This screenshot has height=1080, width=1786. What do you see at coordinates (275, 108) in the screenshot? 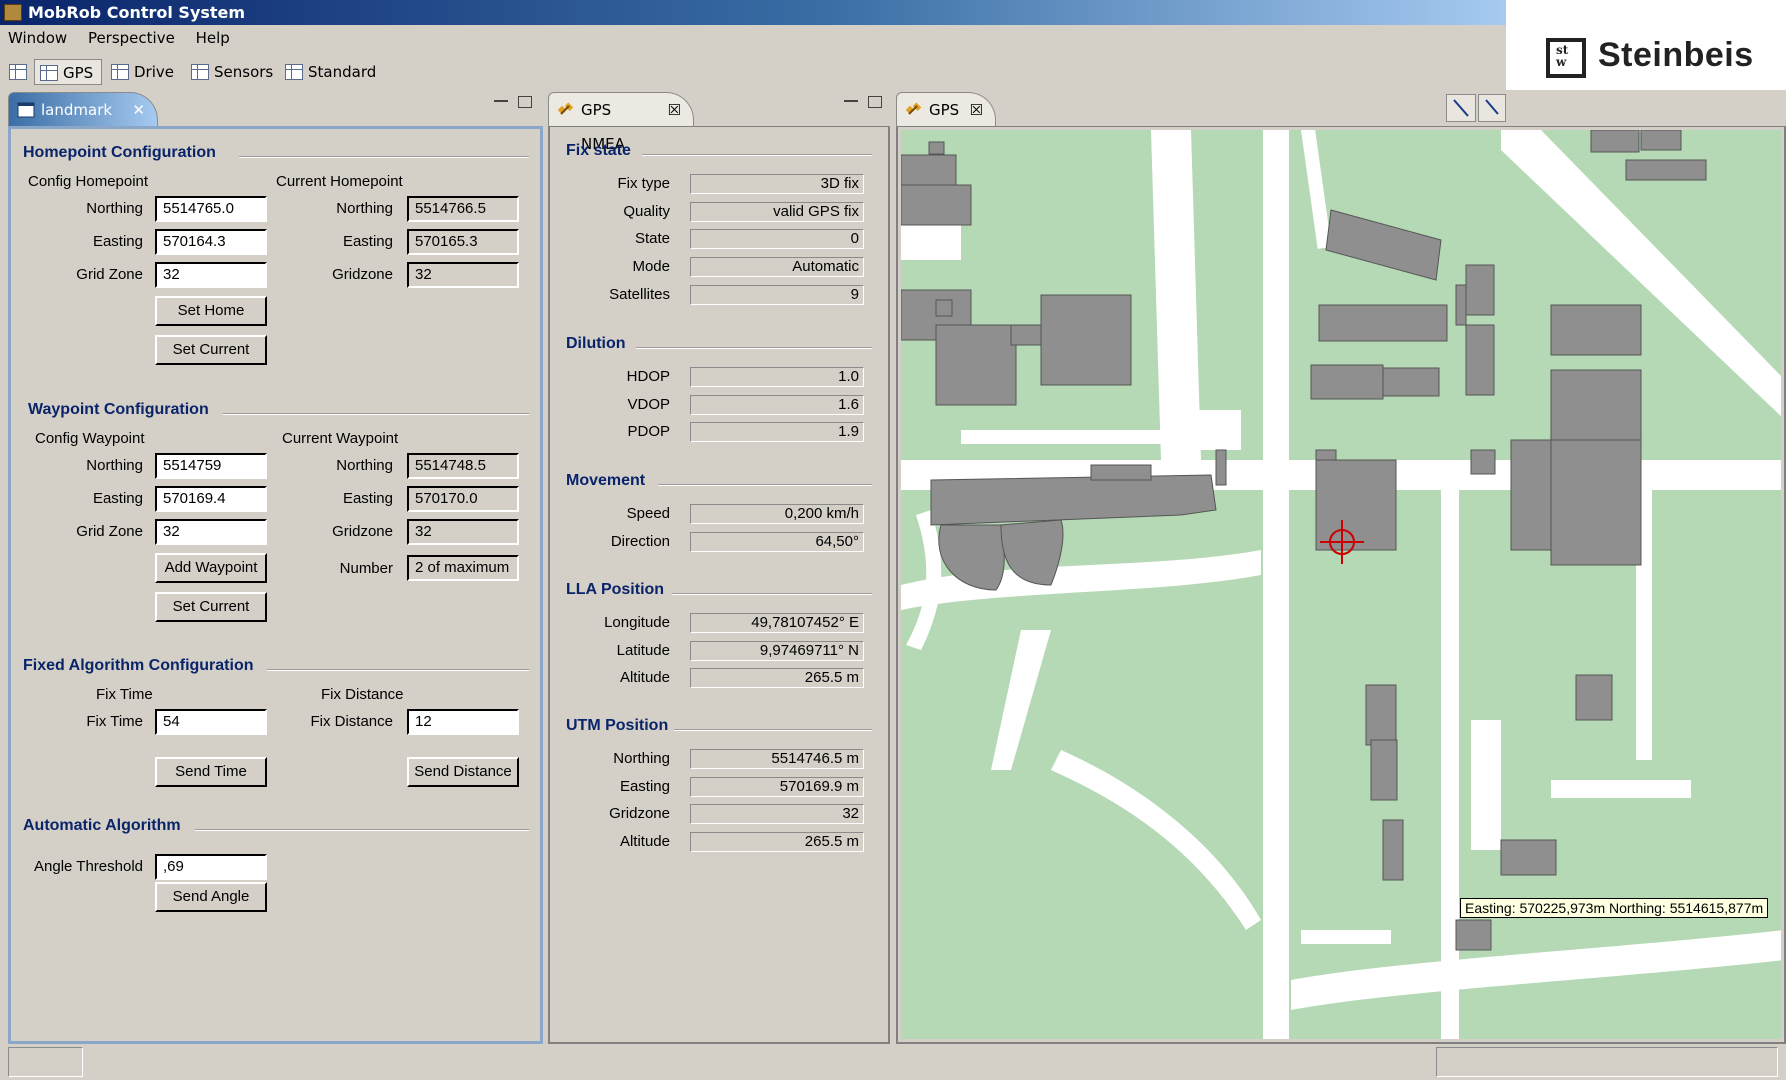
I see `landmark-tab-strip: landmark ✕` at bounding box center [275, 108].